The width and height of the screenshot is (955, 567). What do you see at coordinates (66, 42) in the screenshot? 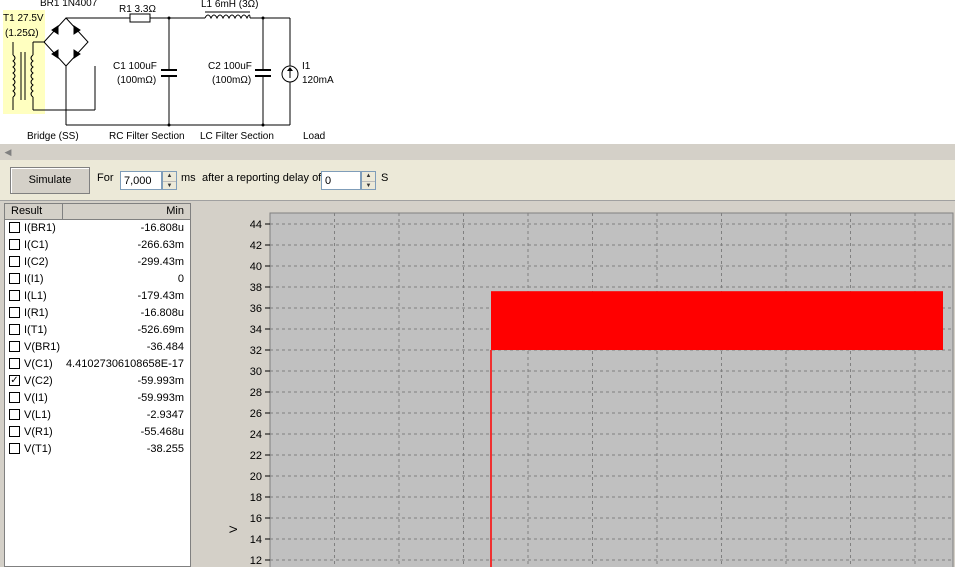
I see `bridge-rectifier-icon` at bounding box center [66, 42].